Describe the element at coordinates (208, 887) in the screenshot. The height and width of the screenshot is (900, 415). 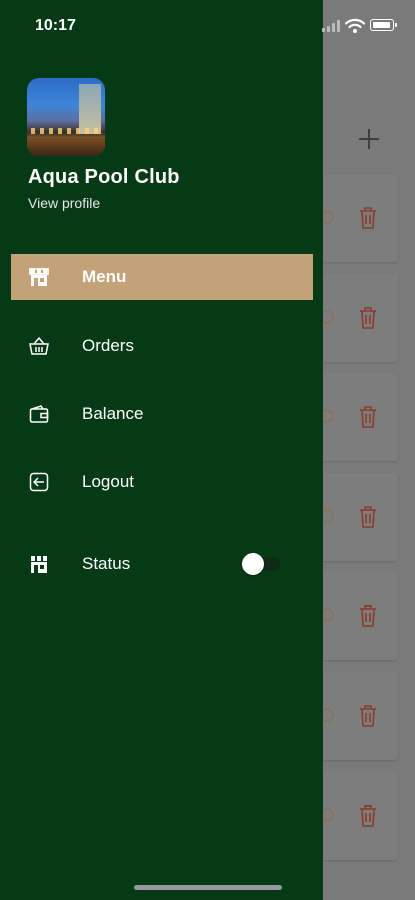
I see `home-indicator` at that location.